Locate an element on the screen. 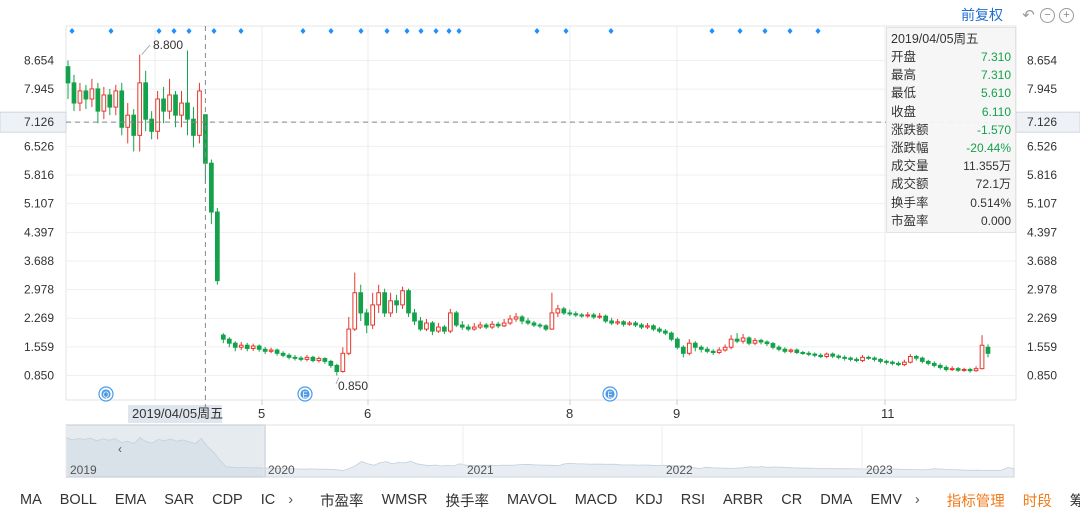 This screenshot has height=520, width=1080. info-row: 最高 7.310 is located at coordinates (951, 75).